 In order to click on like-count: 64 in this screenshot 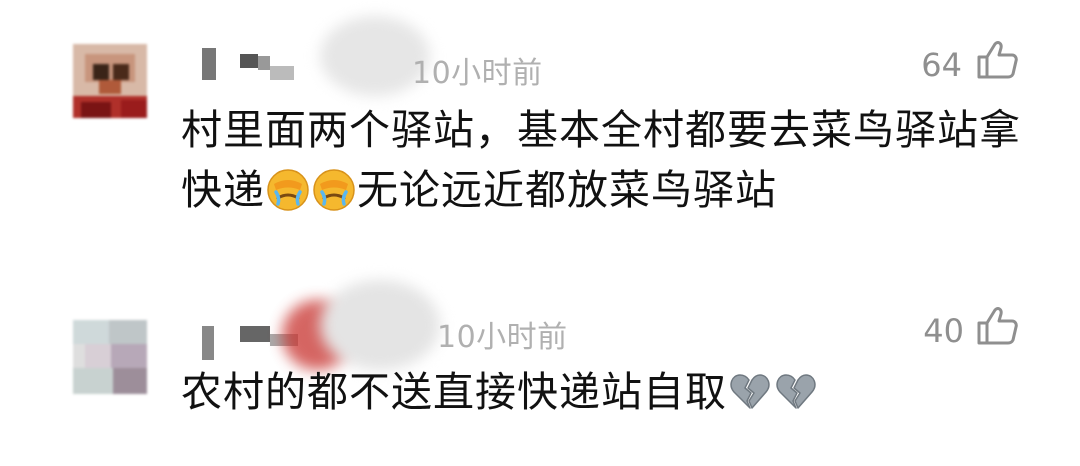, I will do `click(941, 65)`.